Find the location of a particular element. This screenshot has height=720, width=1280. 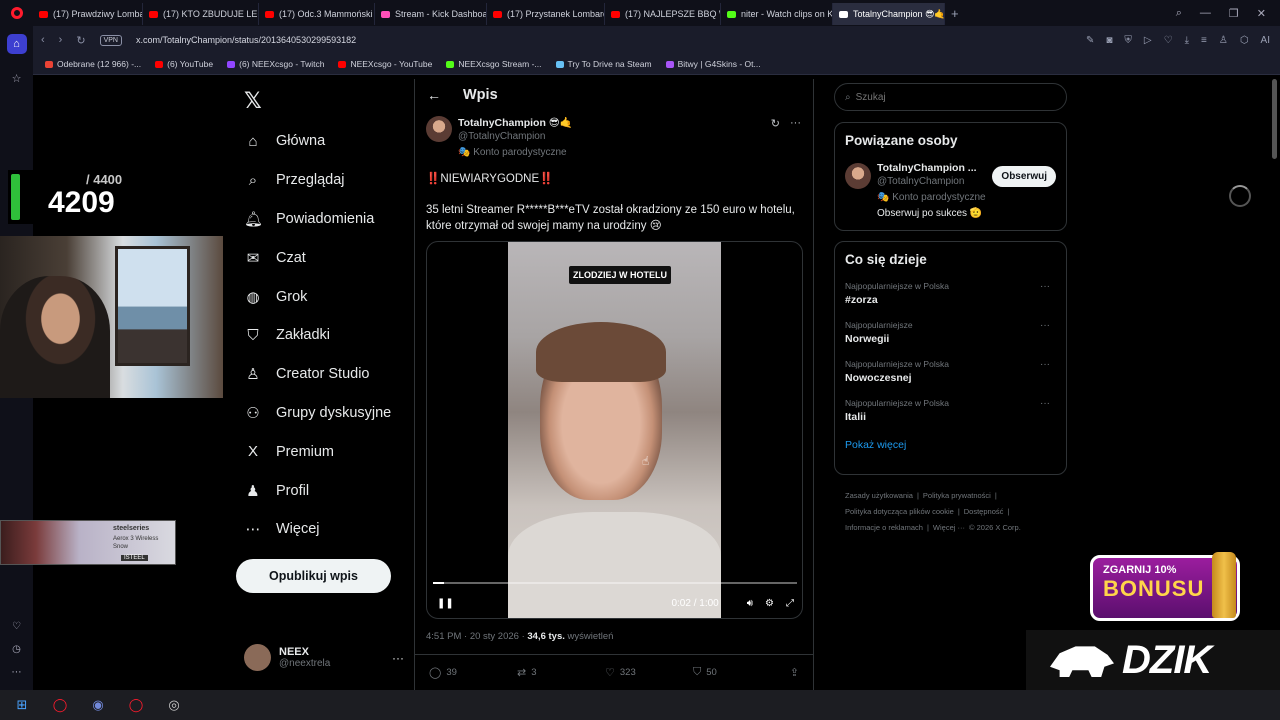

like-button: ♡ 323 is located at coordinates (649, 672).